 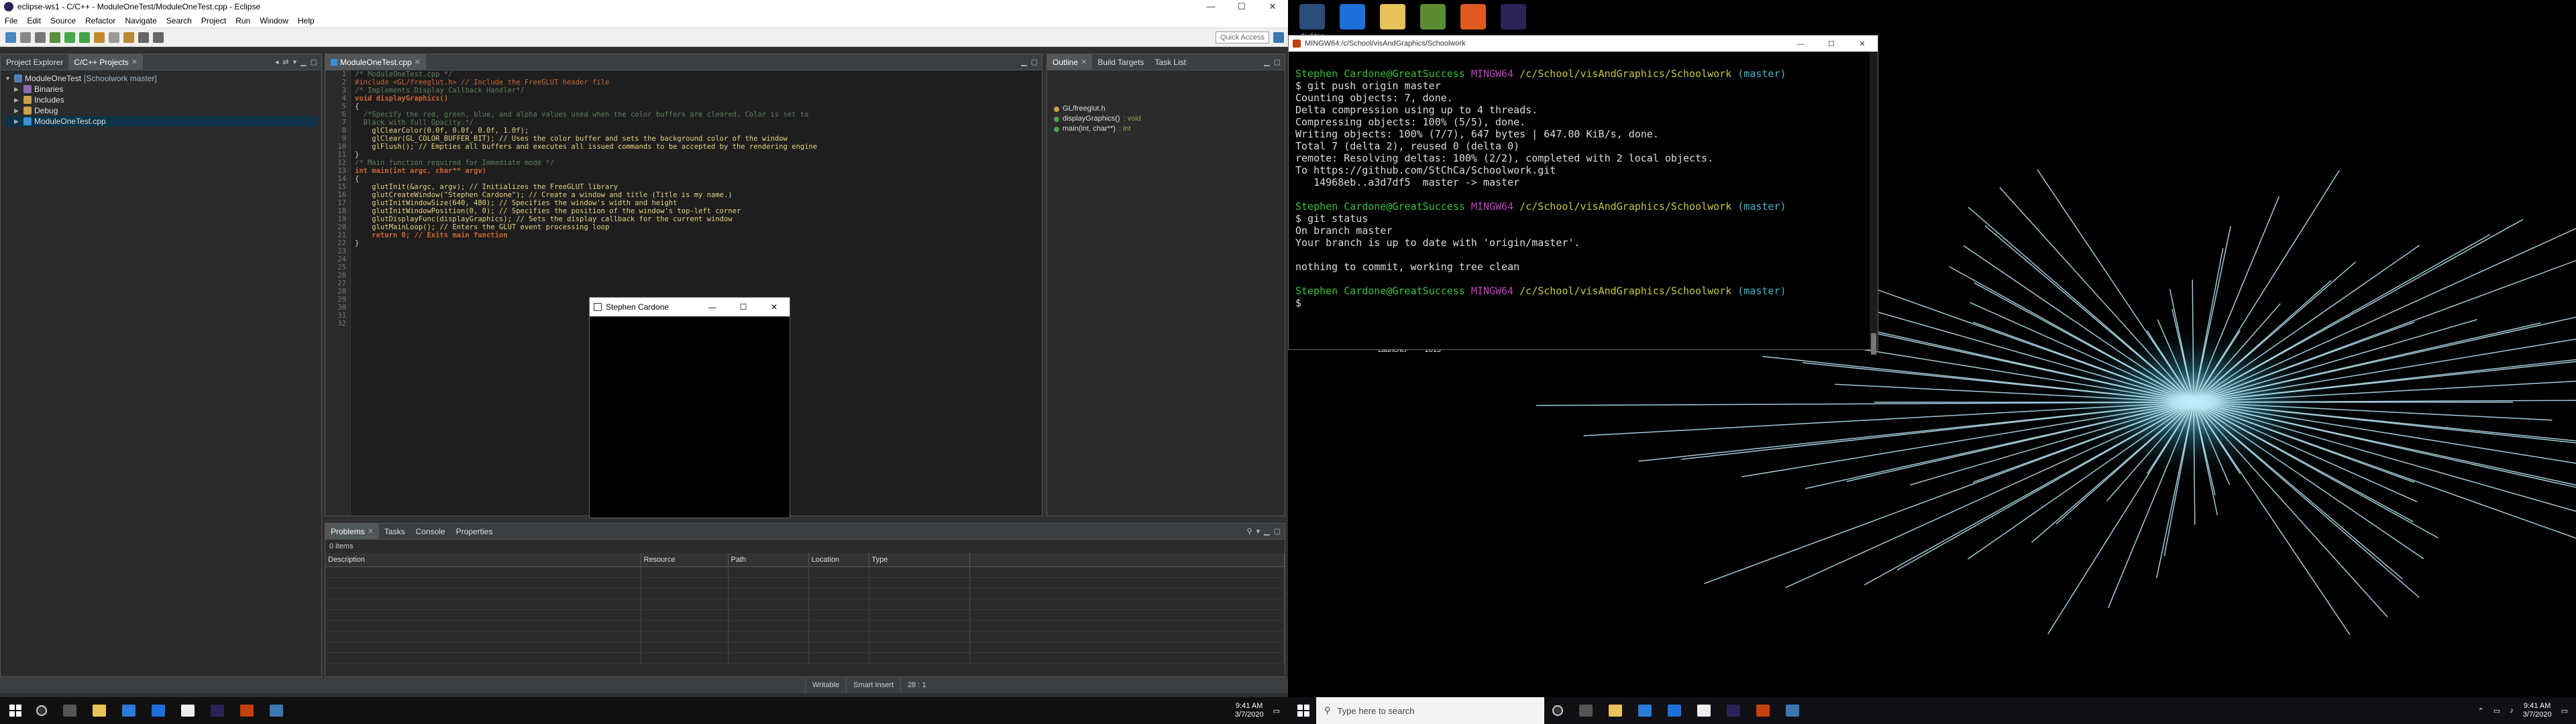 I want to click on glut-titlebar: Stephen Cardone — ☐ ✕, so click(x=690, y=307).